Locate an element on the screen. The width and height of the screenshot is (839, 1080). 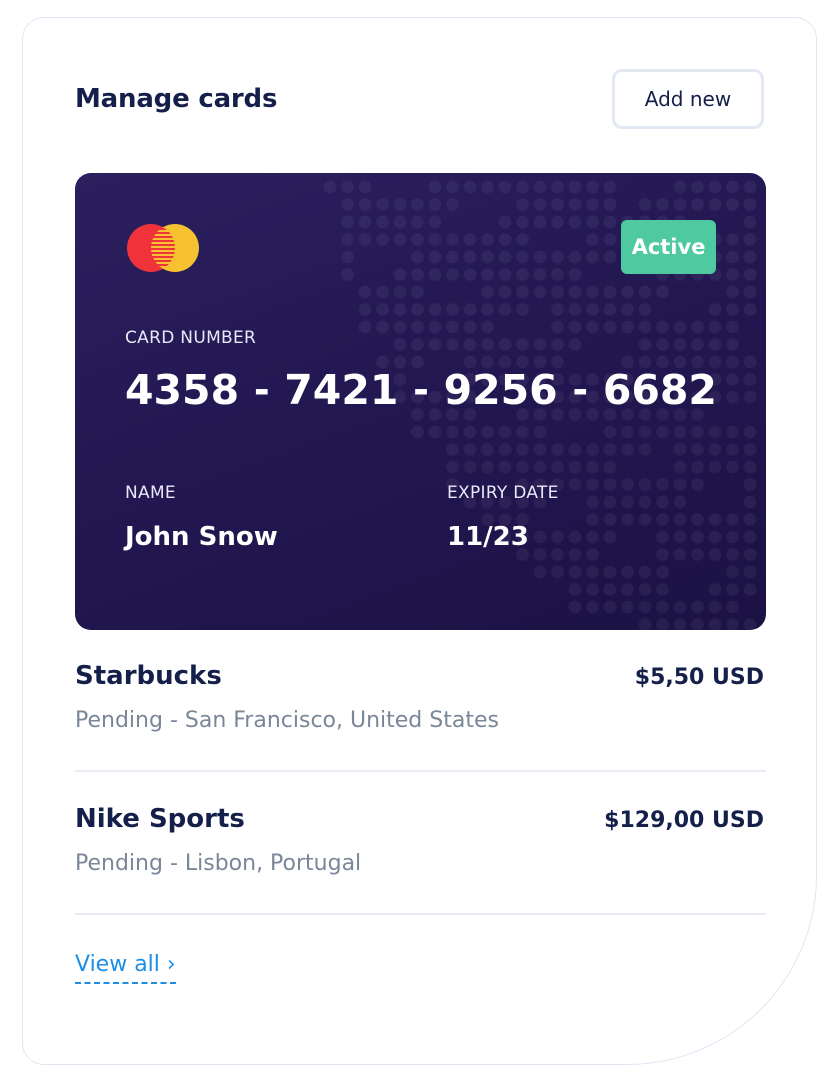
mastercard-logo-icon is located at coordinates (163, 248).